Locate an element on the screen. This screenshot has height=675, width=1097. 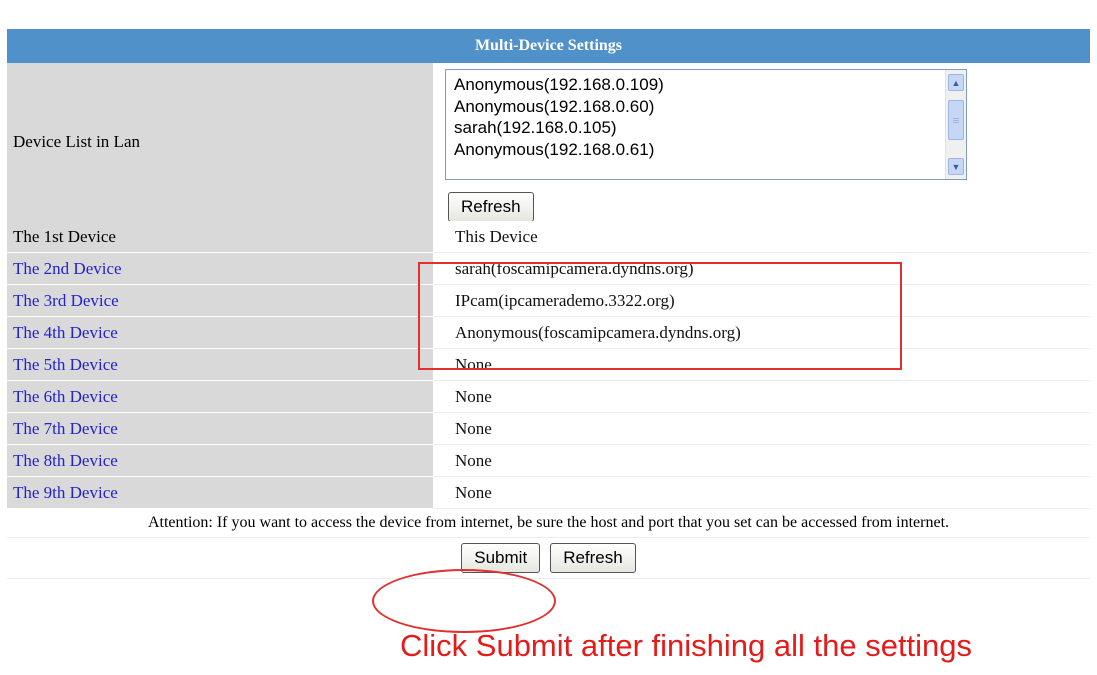
device-list-scrollbar: ▲ ▼ is located at coordinates (955, 124).